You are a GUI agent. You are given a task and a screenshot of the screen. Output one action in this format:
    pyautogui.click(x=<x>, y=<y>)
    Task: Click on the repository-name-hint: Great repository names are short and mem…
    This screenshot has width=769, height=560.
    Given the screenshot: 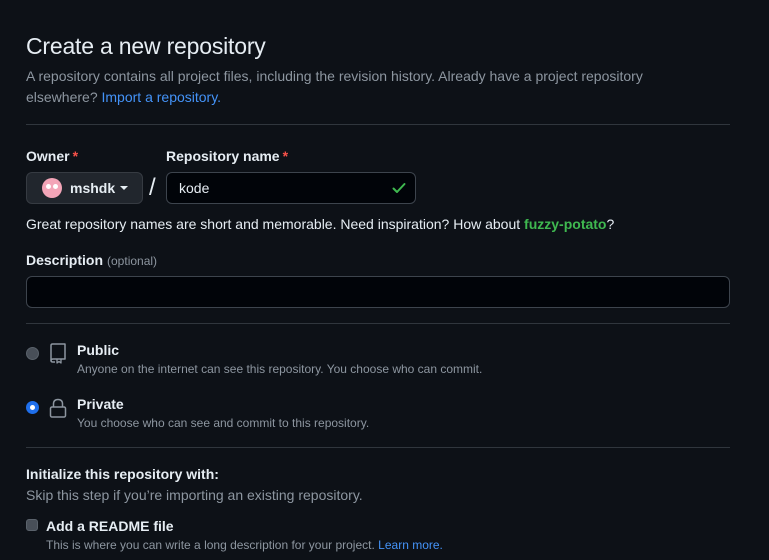 What is the action you would take?
    pyautogui.click(x=320, y=224)
    